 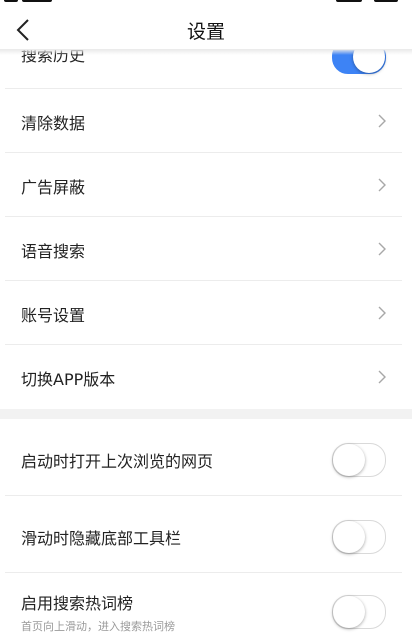 I want to click on settings-row-label: 语音搜索, so click(x=53, y=251).